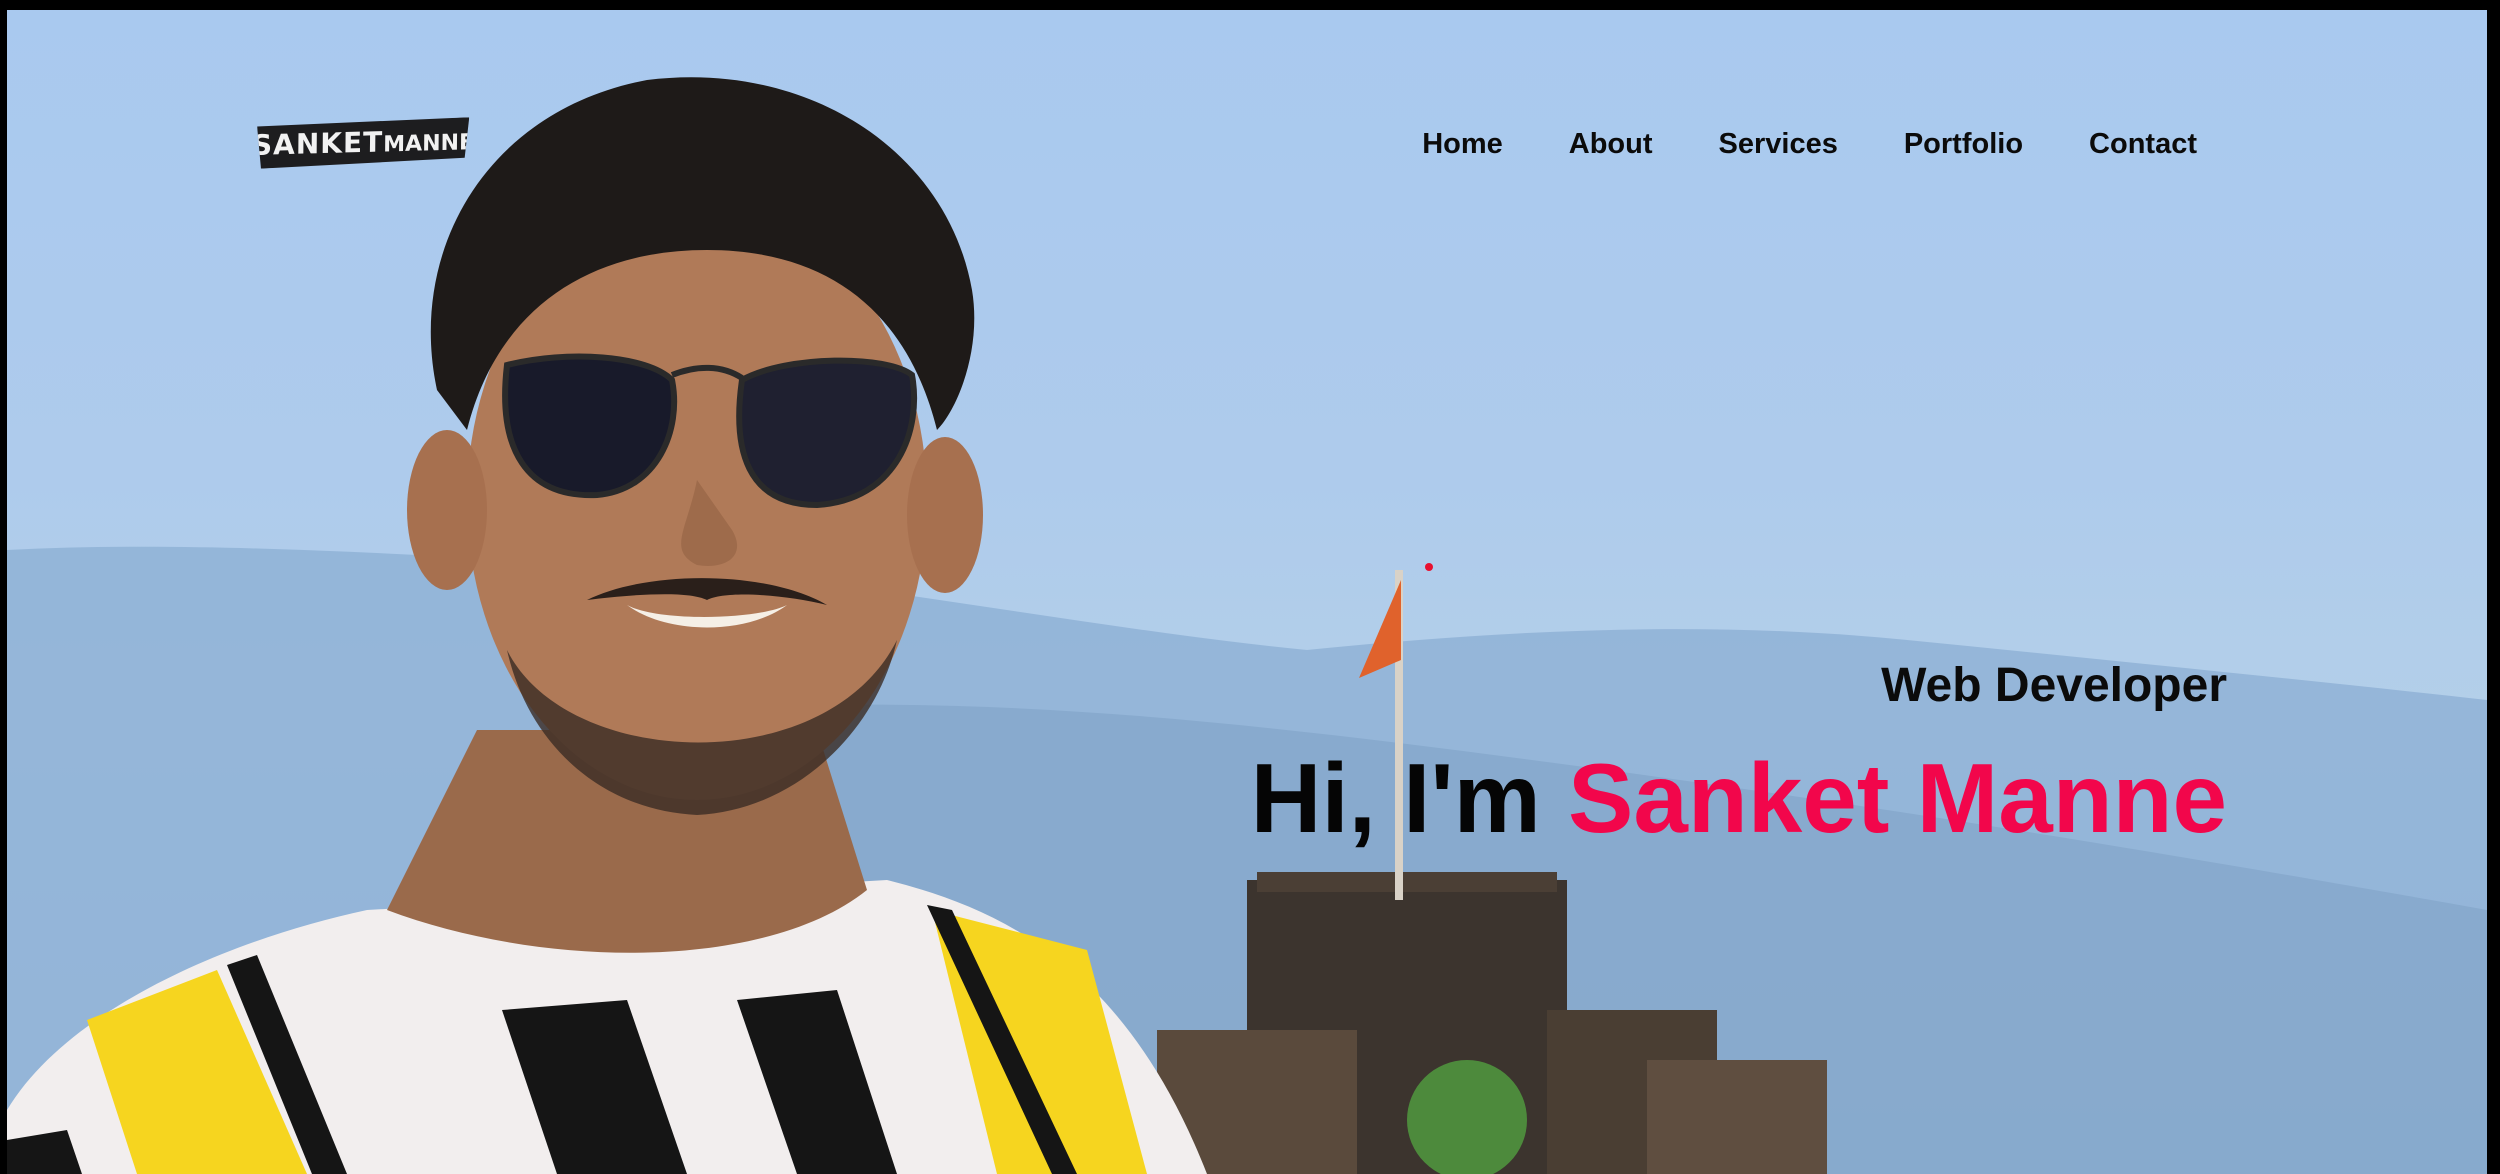  I want to click on nav-about: About, so click(1611, 144).